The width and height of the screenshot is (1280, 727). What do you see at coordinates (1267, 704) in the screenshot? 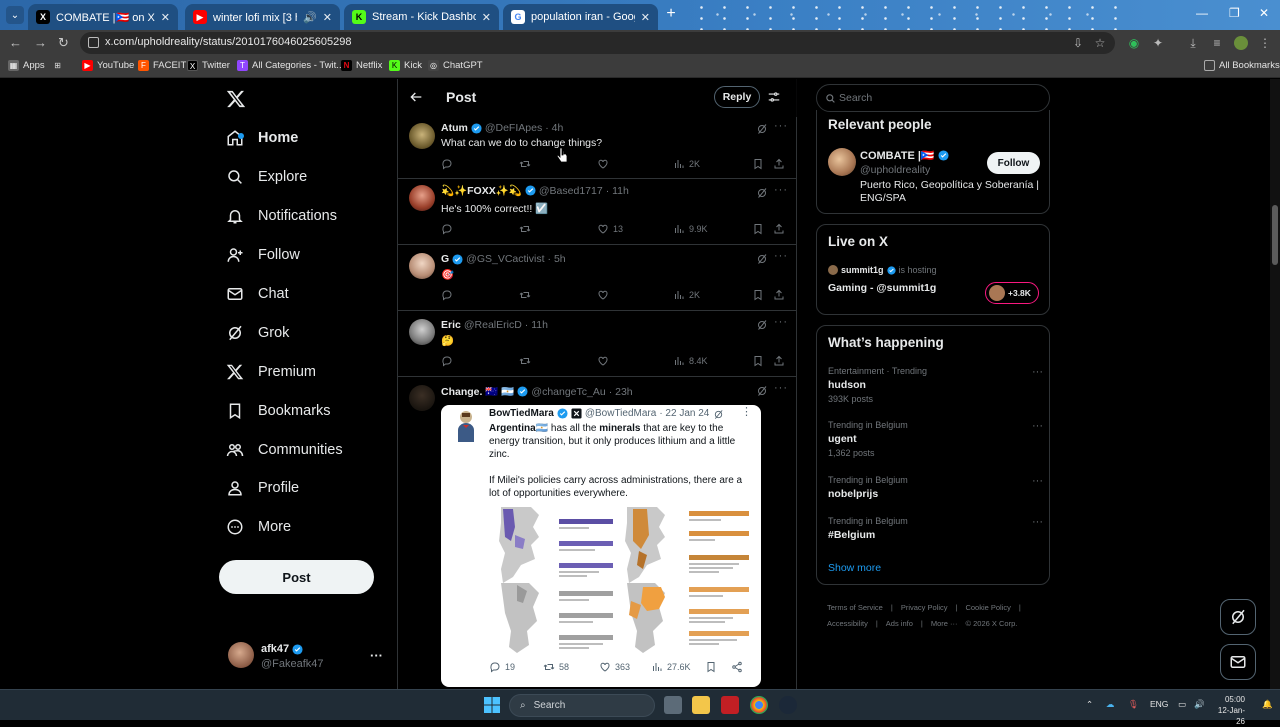
I see `notification-bell-icon: 🔔` at bounding box center [1267, 704].